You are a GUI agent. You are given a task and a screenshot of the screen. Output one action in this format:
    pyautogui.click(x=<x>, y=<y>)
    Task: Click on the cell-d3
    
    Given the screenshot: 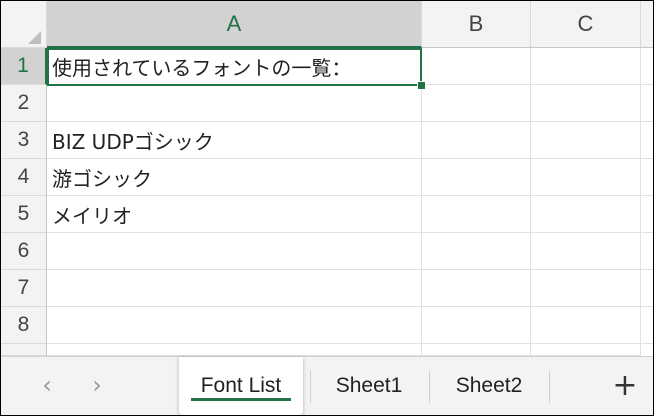 What is the action you would take?
    pyautogui.click(x=647, y=140)
    